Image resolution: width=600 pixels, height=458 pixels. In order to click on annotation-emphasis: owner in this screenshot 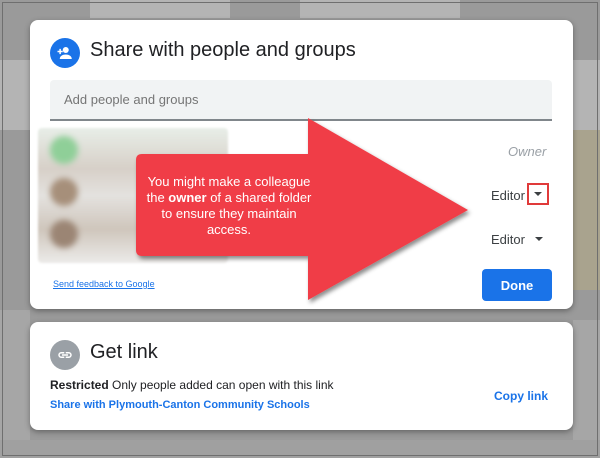, I will do `click(187, 197)`.